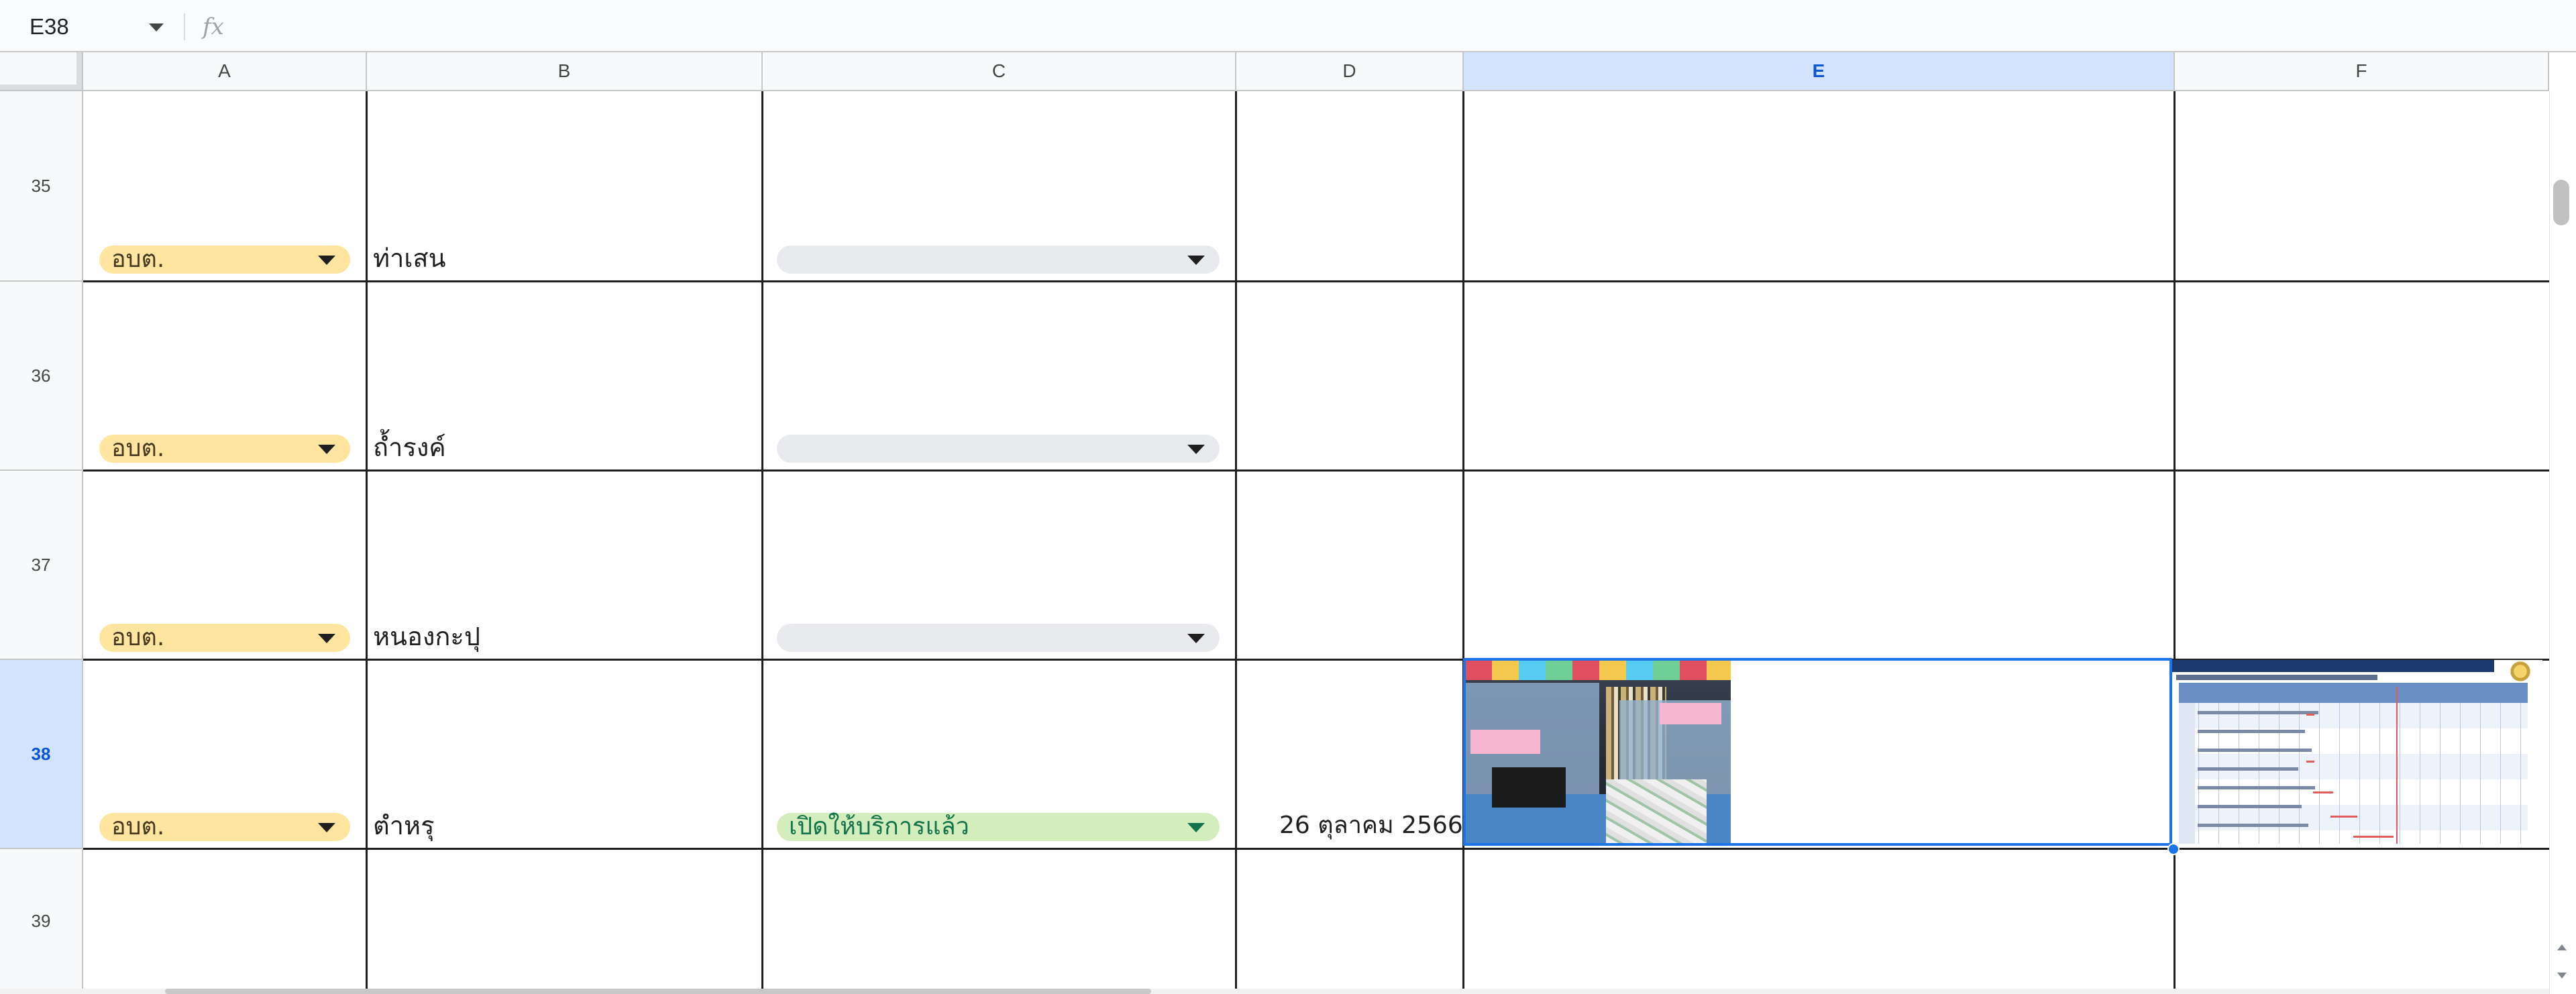 The image size is (2576, 994). What do you see at coordinates (1288, 26) in the screenshot?
I see `formula-bar: E38 fx` at bounding box center [1288, 26].